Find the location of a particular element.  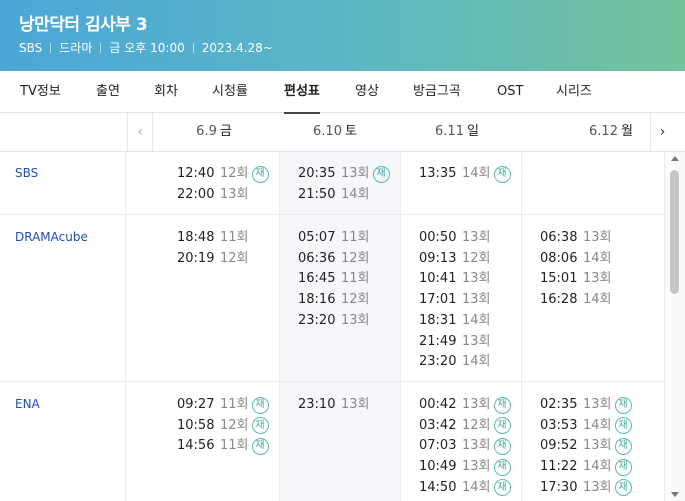

tab-7: OST is located at coordinates (510, 92).